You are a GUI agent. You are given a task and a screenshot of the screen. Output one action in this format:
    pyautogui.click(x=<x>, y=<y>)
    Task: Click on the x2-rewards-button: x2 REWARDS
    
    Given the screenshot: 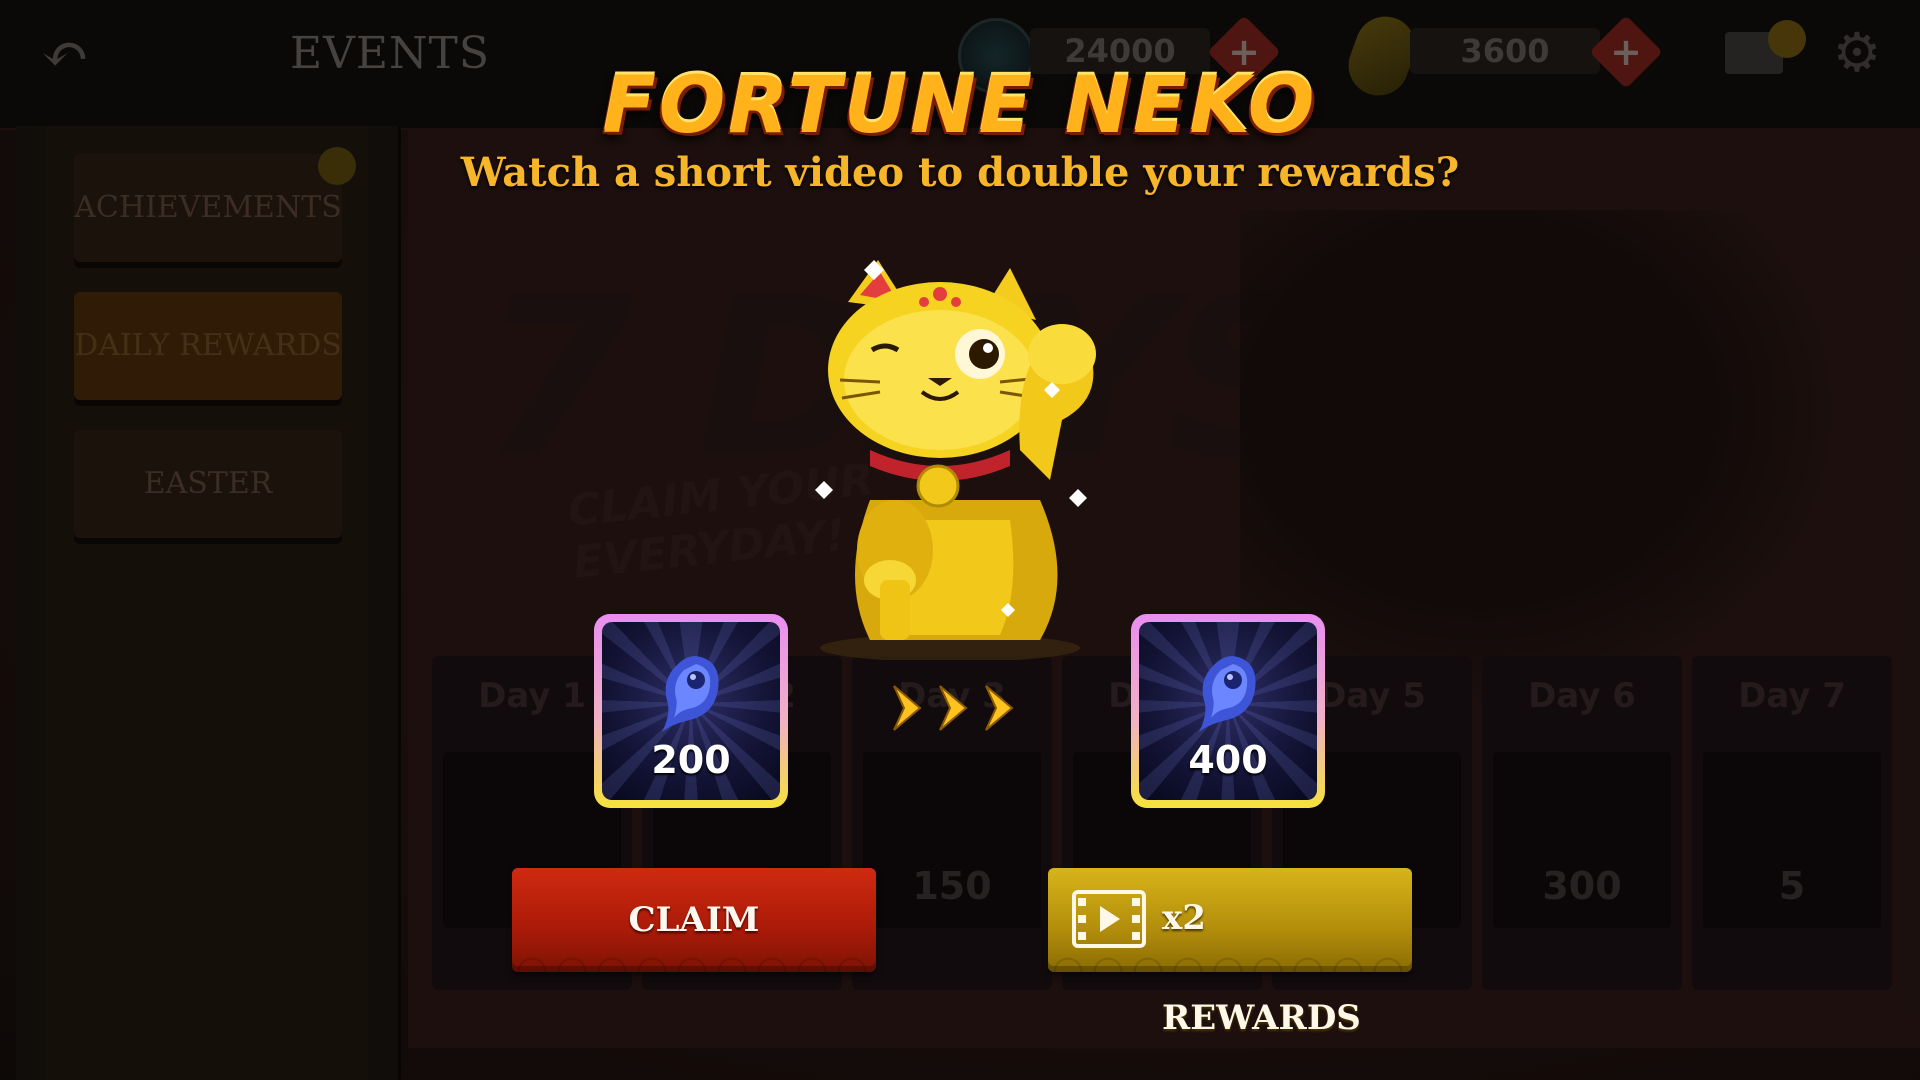 What is the action you would take?
    pyautogui.click(x=1230, y=953)
    